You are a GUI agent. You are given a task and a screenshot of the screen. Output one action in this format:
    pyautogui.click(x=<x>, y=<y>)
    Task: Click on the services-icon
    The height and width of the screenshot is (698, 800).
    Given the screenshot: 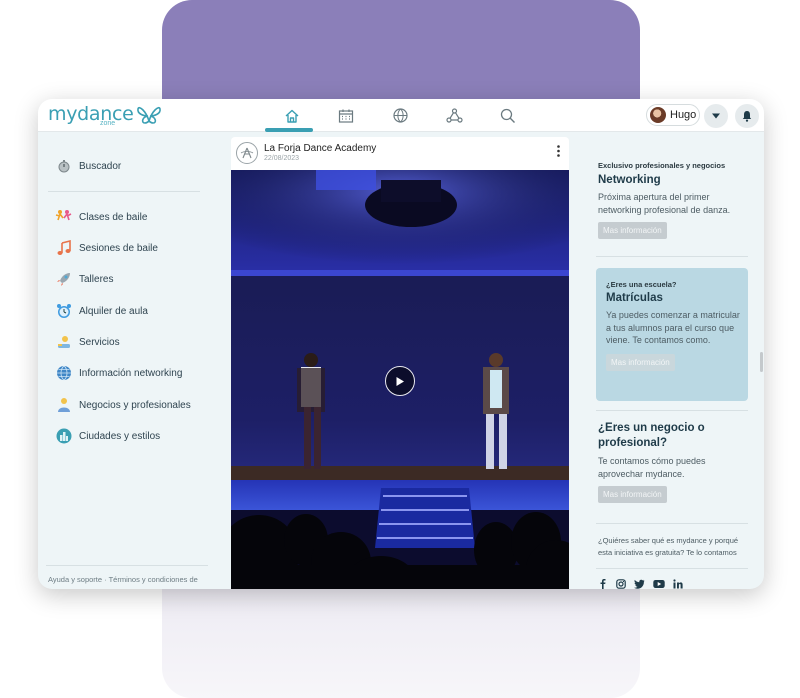 What is the action you would take?
    pyautogui.click(x=64, y=342)
    